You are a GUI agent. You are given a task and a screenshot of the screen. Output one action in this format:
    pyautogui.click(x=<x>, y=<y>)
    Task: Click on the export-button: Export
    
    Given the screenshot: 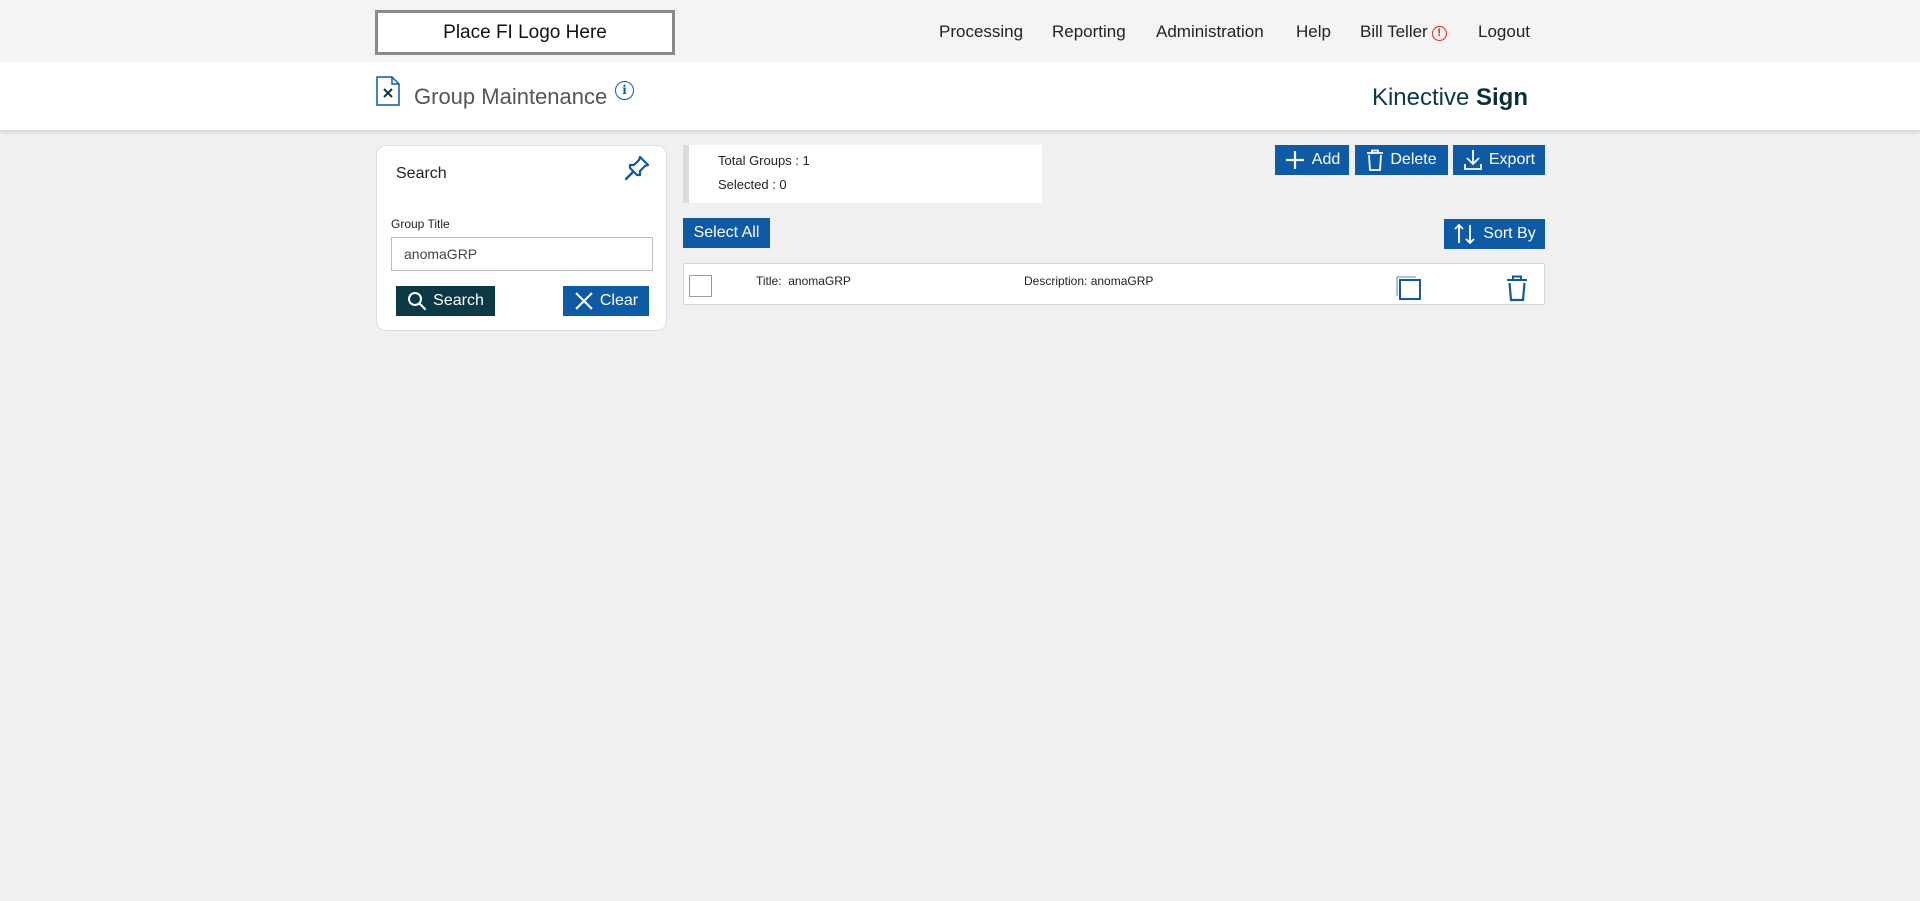 What is the action you would take?
    pyautogui.click(x=1499, y=160)
    